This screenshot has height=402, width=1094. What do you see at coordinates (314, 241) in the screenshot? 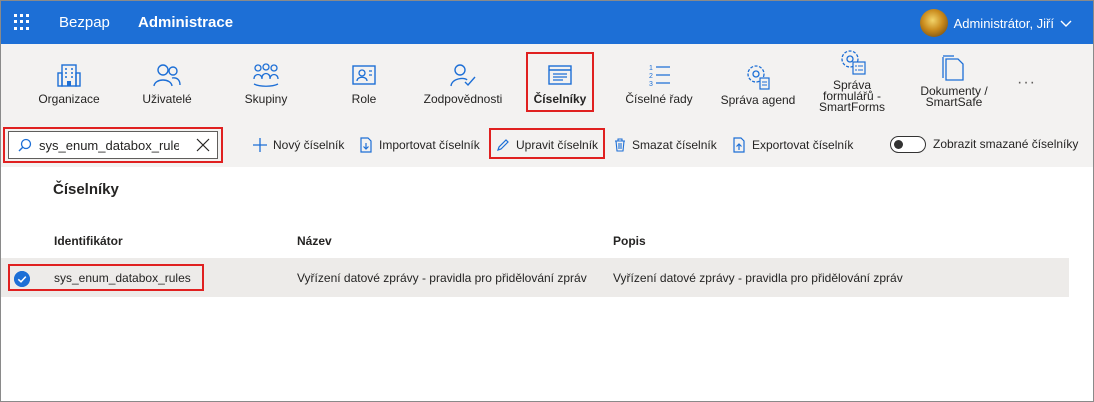
I see `column-header-name: Název` at bounding box center [314, 241].